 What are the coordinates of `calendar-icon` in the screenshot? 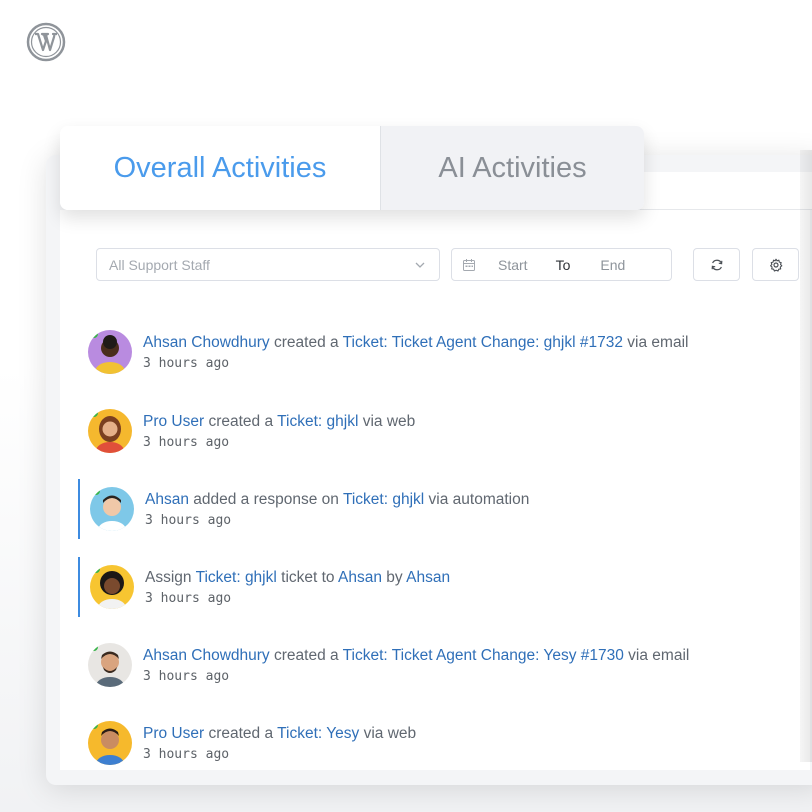 It's located at (469, 264).